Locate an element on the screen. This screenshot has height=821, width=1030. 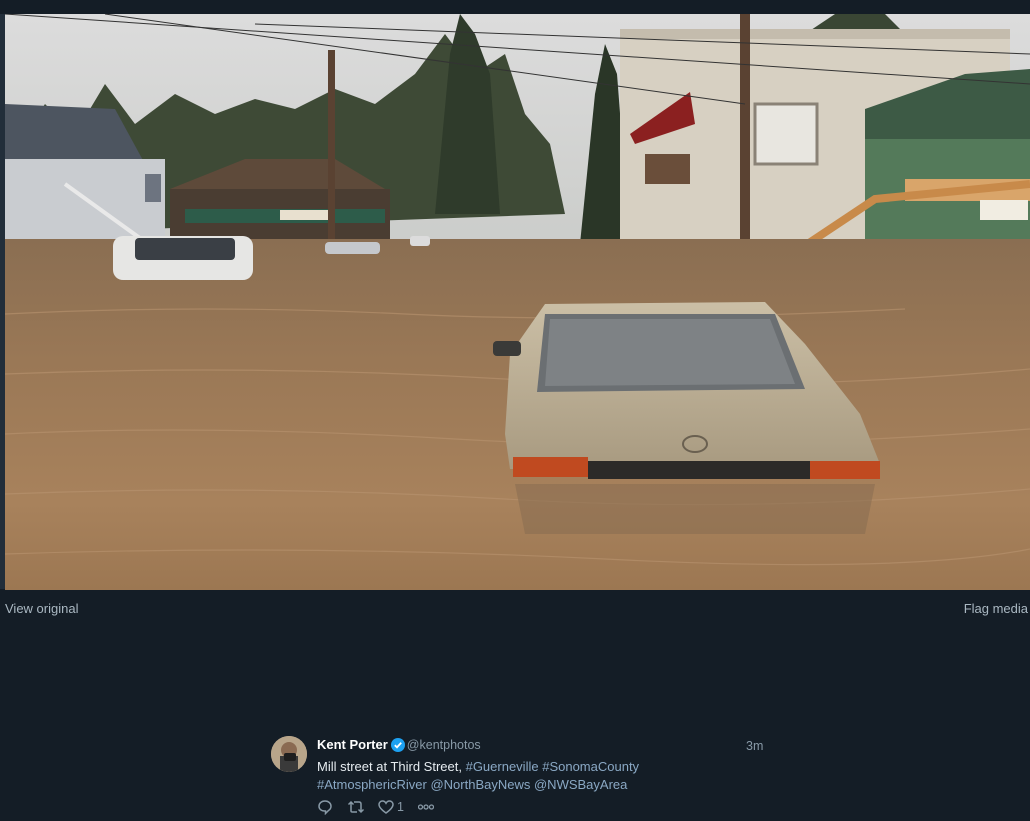
retweet-icon is located at coordinates (356, 807).